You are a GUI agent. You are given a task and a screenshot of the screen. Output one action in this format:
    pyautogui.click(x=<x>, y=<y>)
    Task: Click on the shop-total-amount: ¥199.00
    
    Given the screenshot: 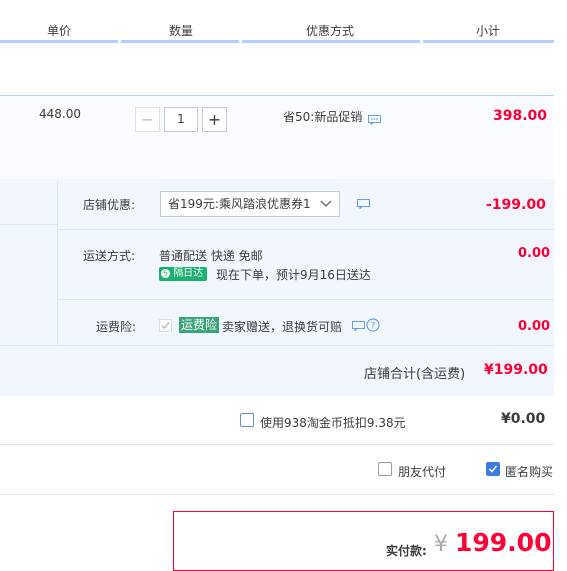 What is the action you would take?
    pyautogui.click(x=516, y=370)
    